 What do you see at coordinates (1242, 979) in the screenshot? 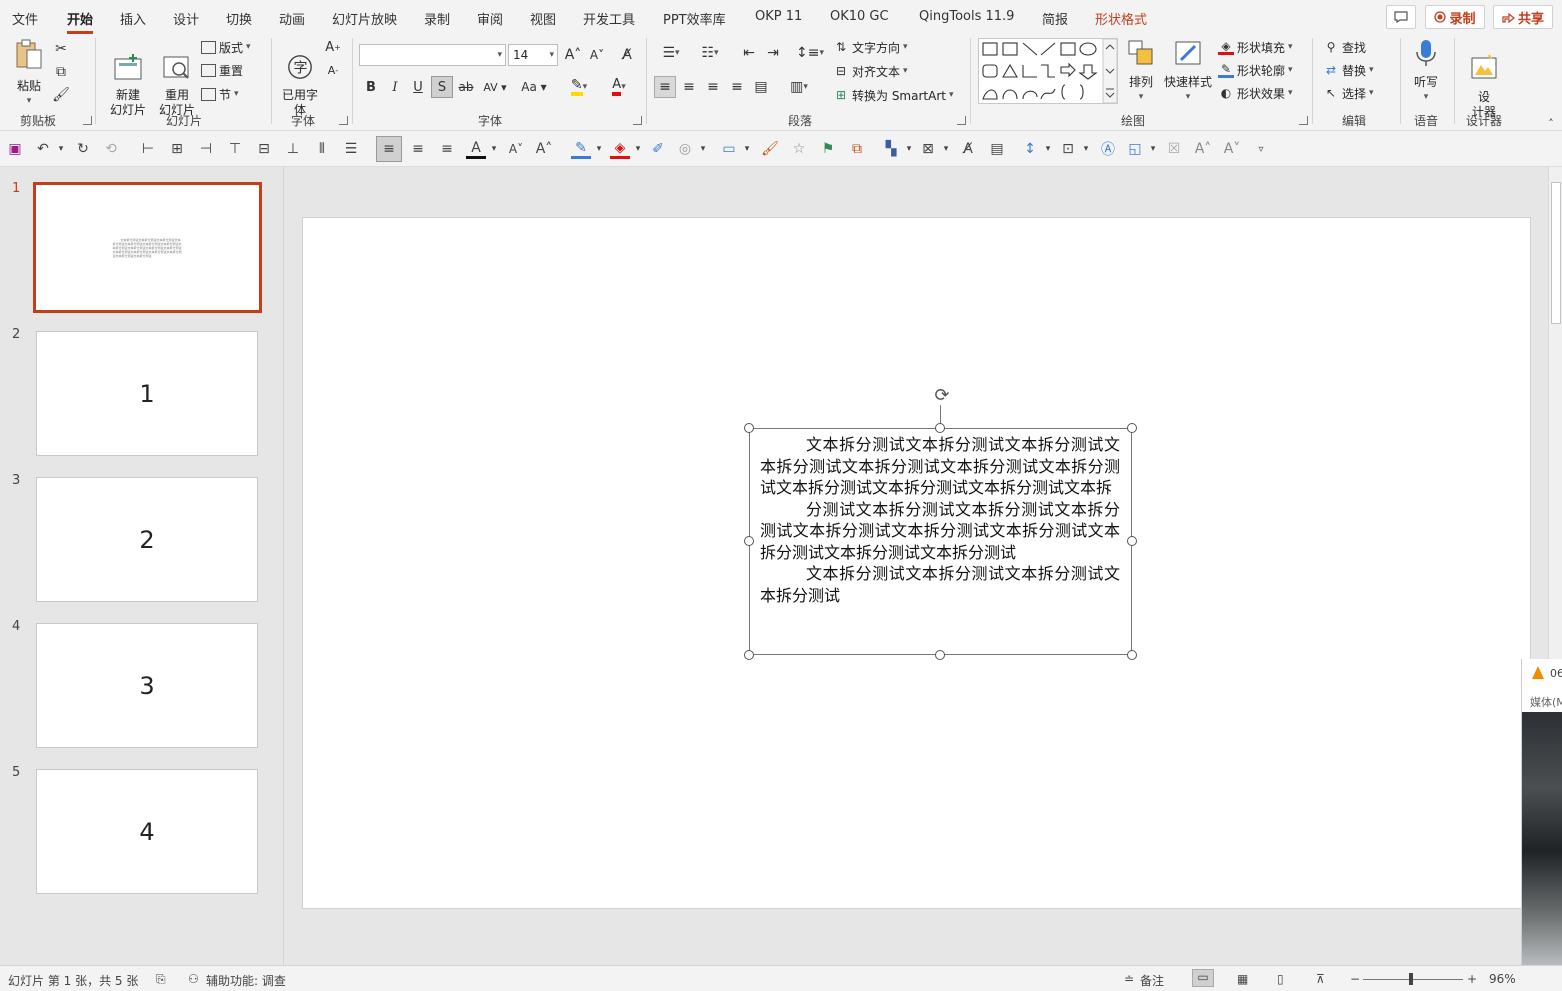
I see `slide-sorter-icon: ▦` at bounding box center [1242, 979].